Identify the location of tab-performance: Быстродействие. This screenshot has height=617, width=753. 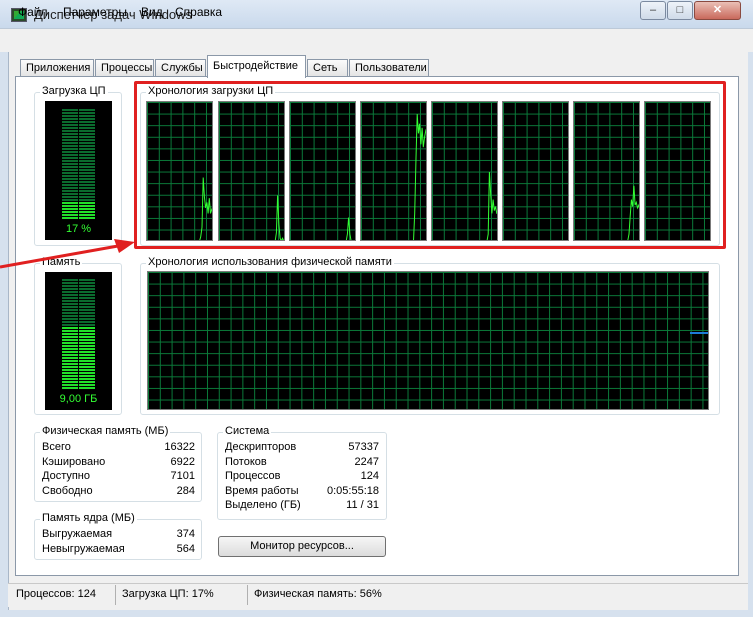
(256, 66).